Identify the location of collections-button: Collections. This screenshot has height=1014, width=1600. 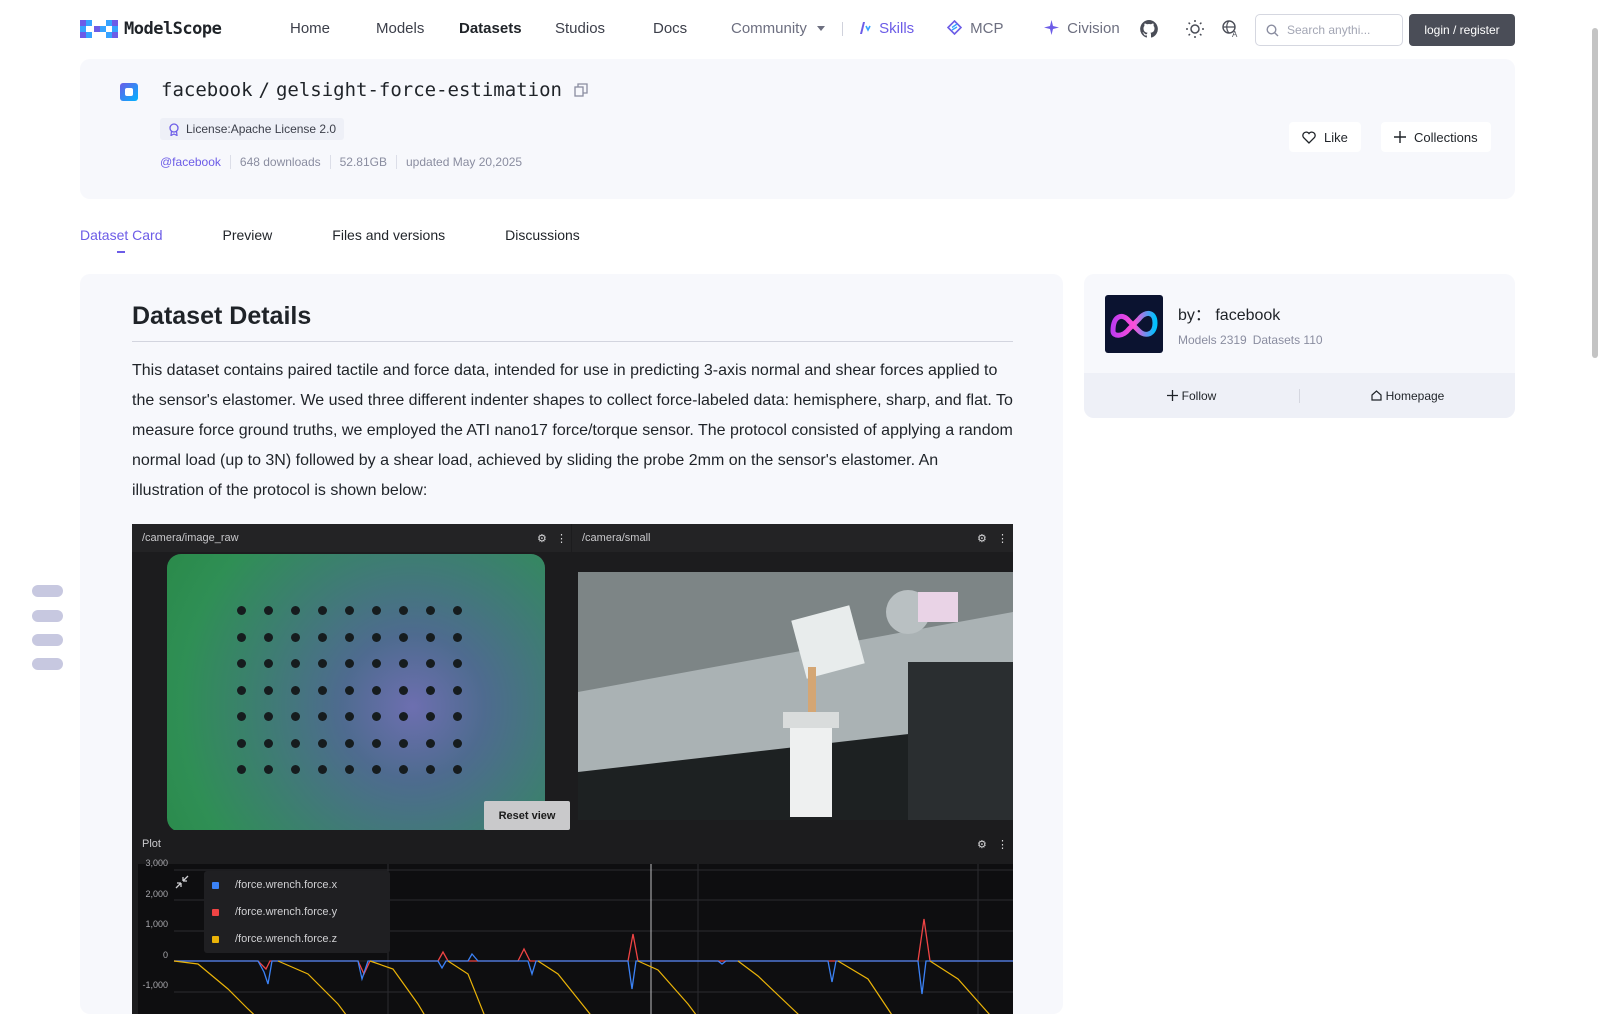
(1436, 137).